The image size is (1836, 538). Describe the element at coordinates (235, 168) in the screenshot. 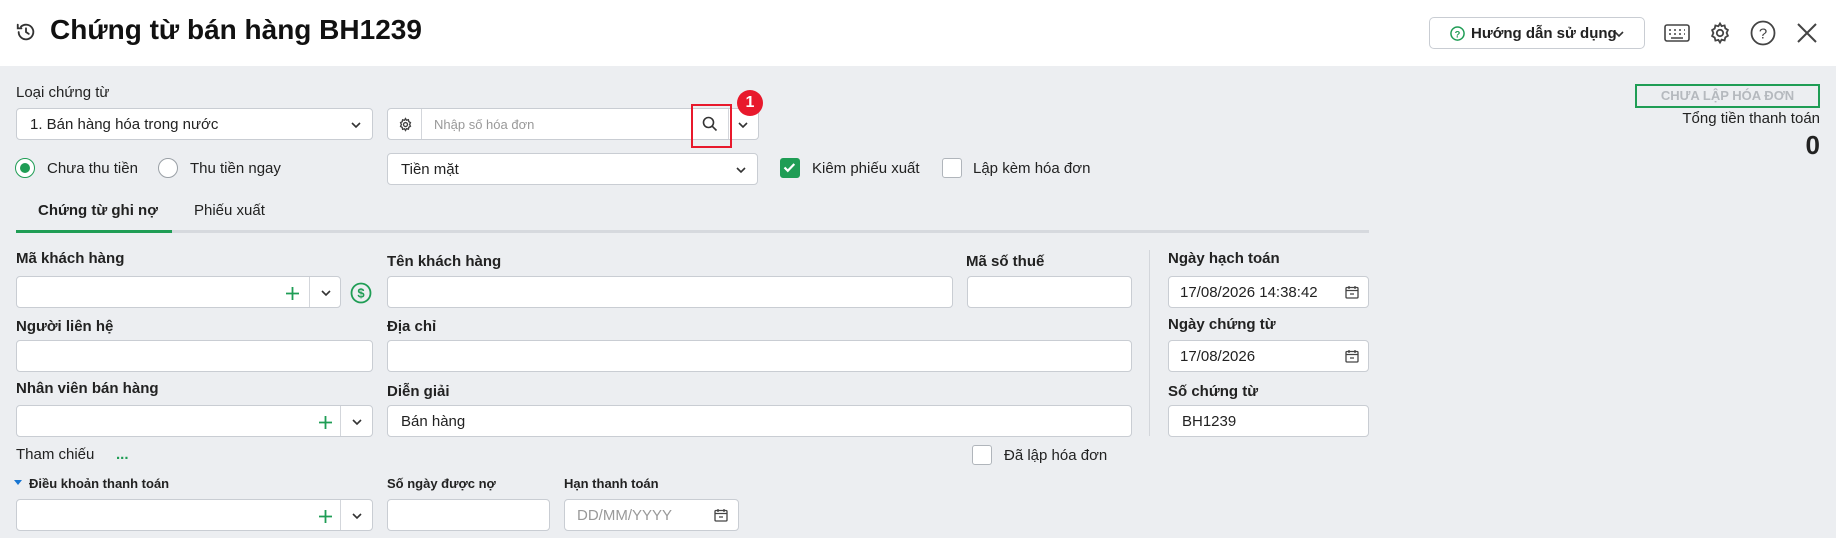

I see `paid-now-radio-label: Thu tiền ngay` at that location.